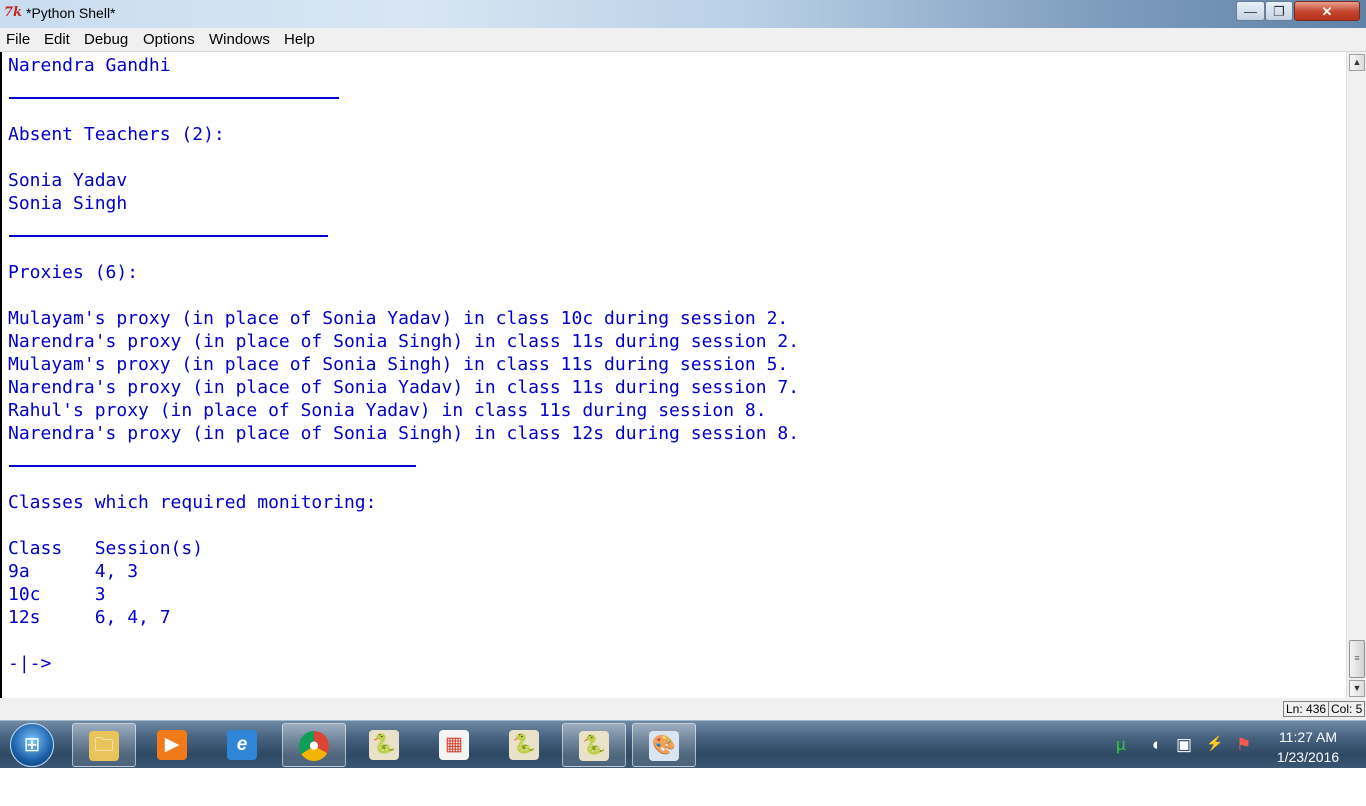 The image size is (1366, 806). Describe the element at coordinates (68, 203) in the screenshot. I see `shell-line: Sonia Singh` at that location.